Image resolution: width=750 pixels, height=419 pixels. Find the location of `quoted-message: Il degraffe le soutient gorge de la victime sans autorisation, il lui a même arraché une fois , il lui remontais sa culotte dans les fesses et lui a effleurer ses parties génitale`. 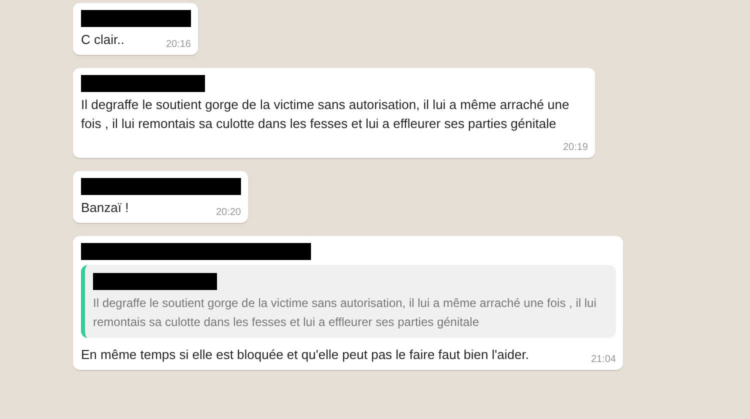

quoted-message: Il degraffe le soutient gorge de la victime sans autorisation, il lui a même arraché une fois , il lui remontais sa culotte dans les fesses et lui a effleurer ses parties génitale is located at coordinates (348, 301).